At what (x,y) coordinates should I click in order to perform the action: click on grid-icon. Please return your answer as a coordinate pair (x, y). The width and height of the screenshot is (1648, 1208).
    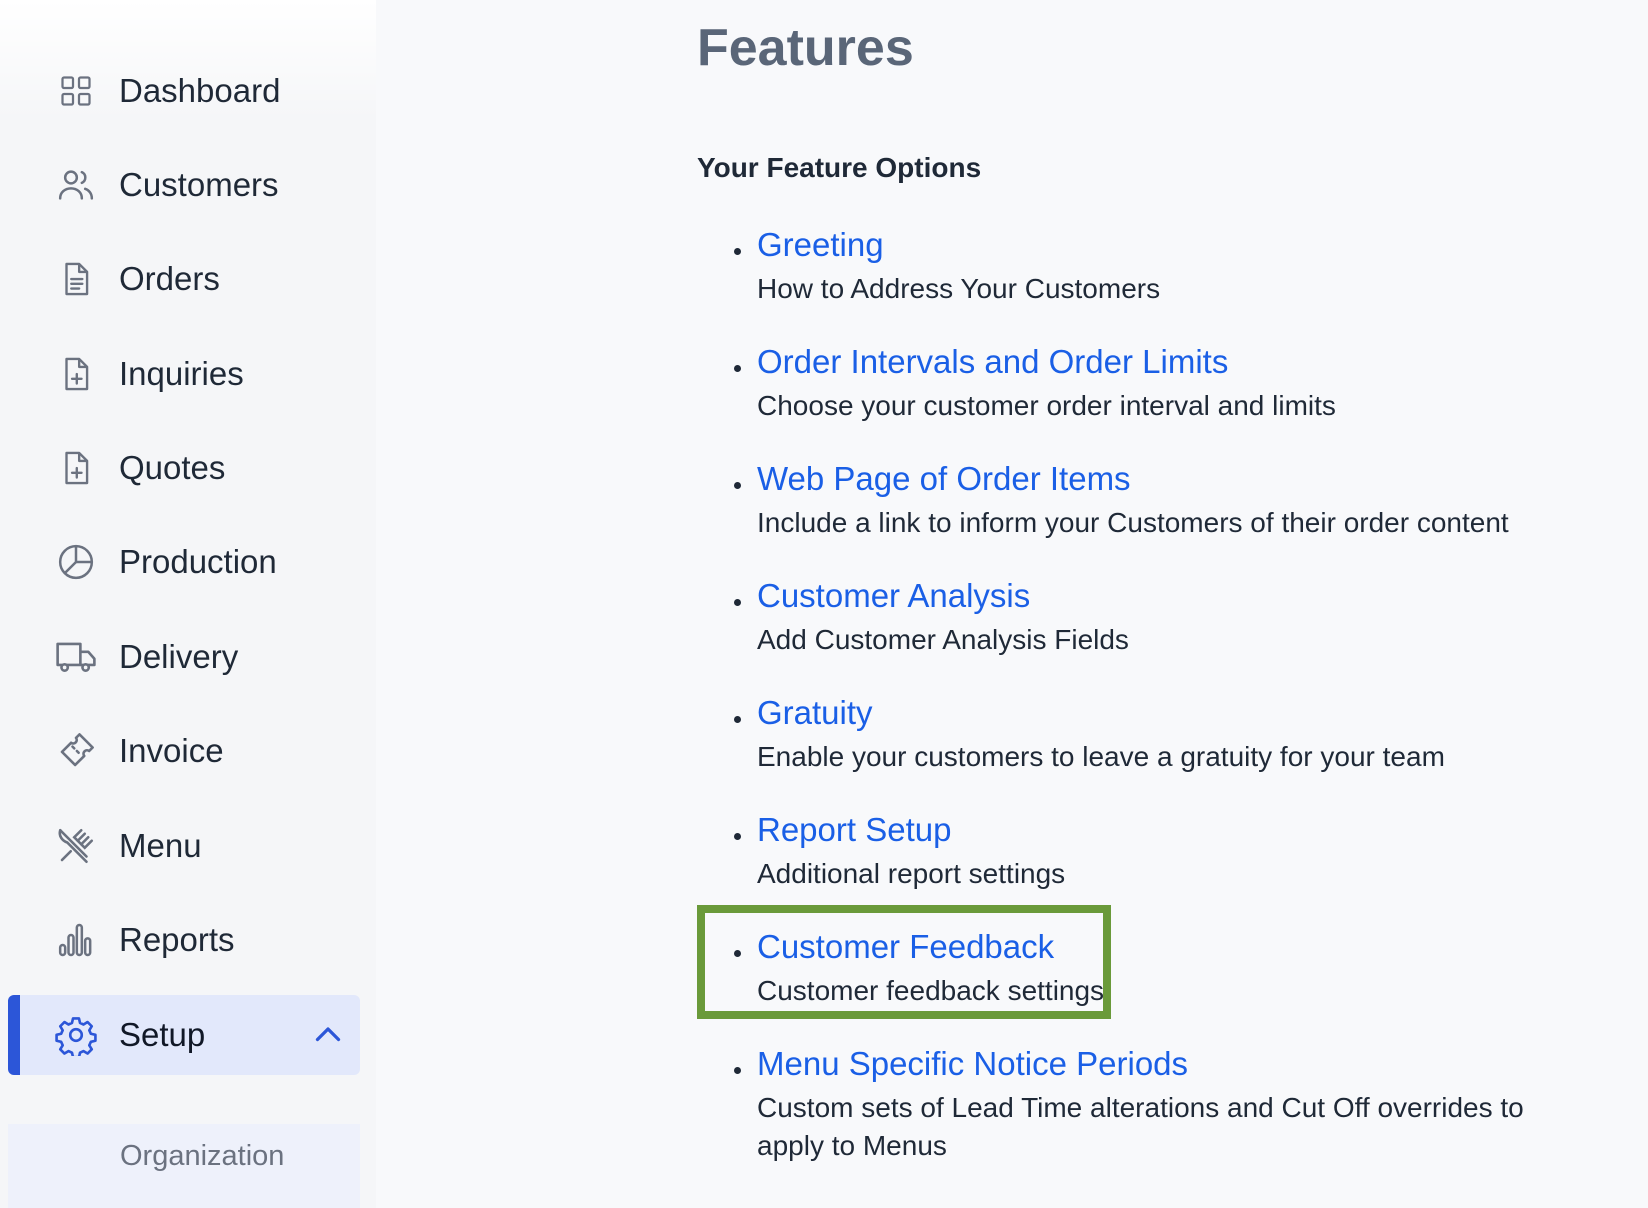
    Looking at the image, I should click on (76, 91).